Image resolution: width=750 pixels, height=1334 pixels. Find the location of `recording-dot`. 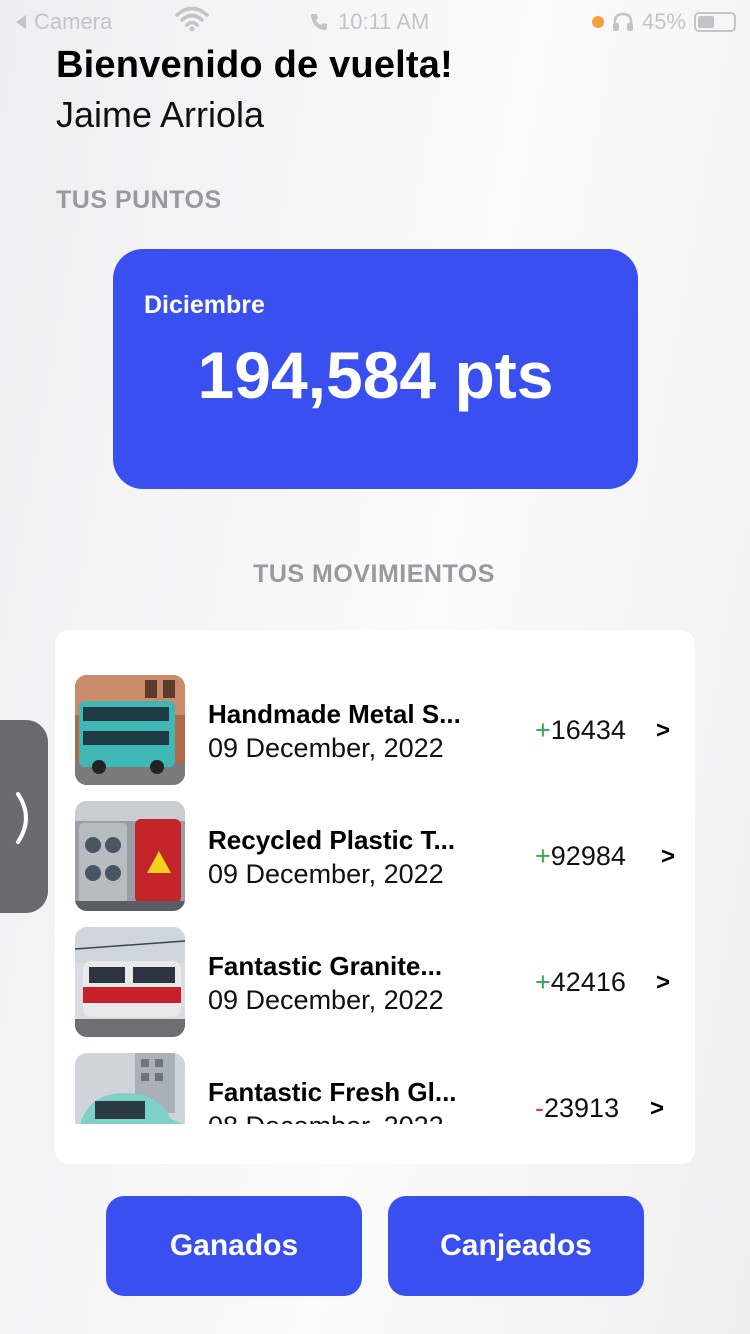

recording-dot is located at coordinates (597, 22).